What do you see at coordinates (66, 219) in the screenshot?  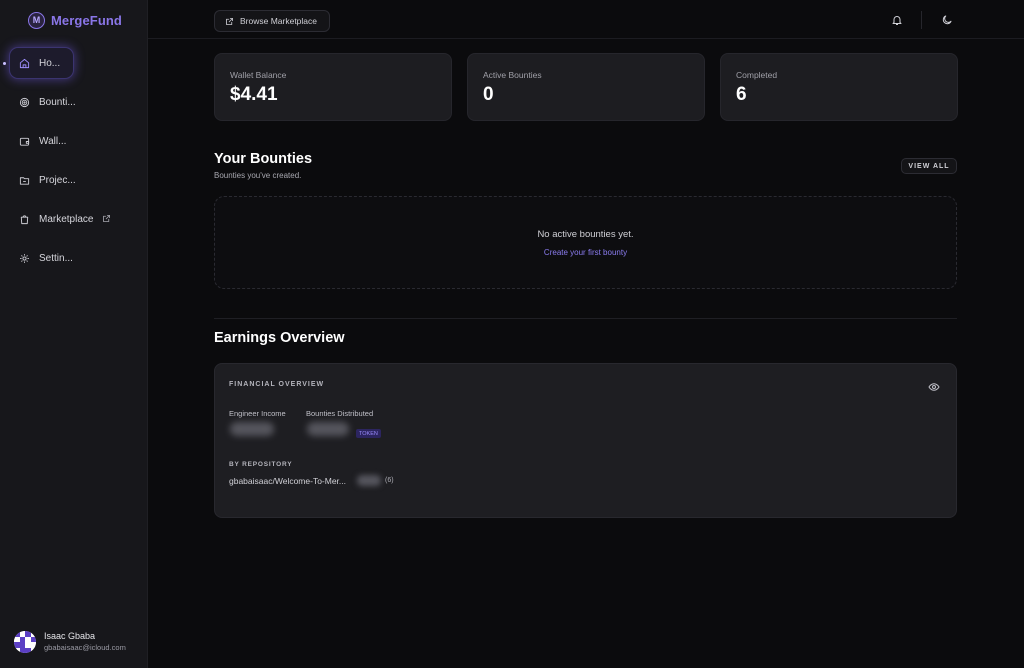 I see `sidebar-item-label: Marketplace` at bounding box center [66, 219].